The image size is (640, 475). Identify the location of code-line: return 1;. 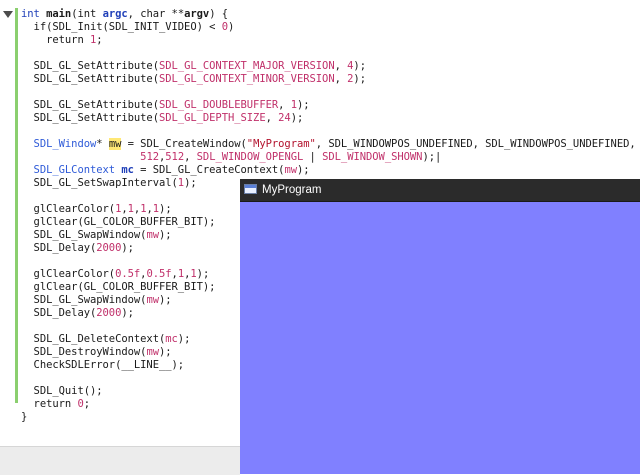
(62, 40).